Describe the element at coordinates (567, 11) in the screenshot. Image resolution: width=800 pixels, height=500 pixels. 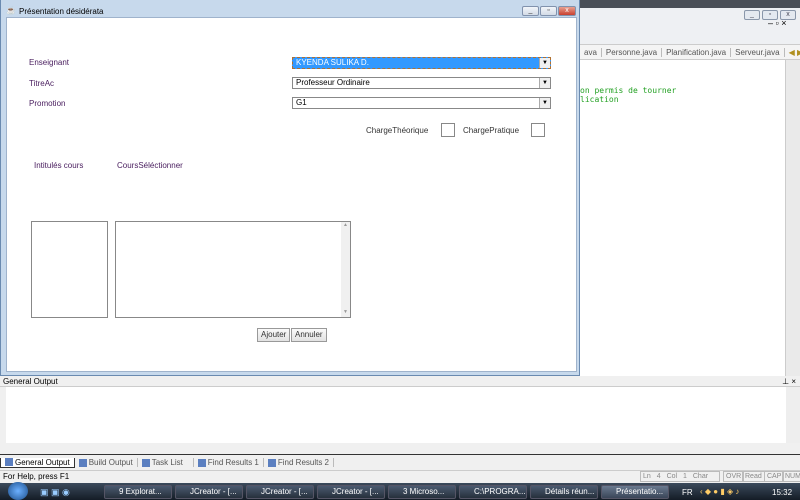
I see `close-button: x` at that location.